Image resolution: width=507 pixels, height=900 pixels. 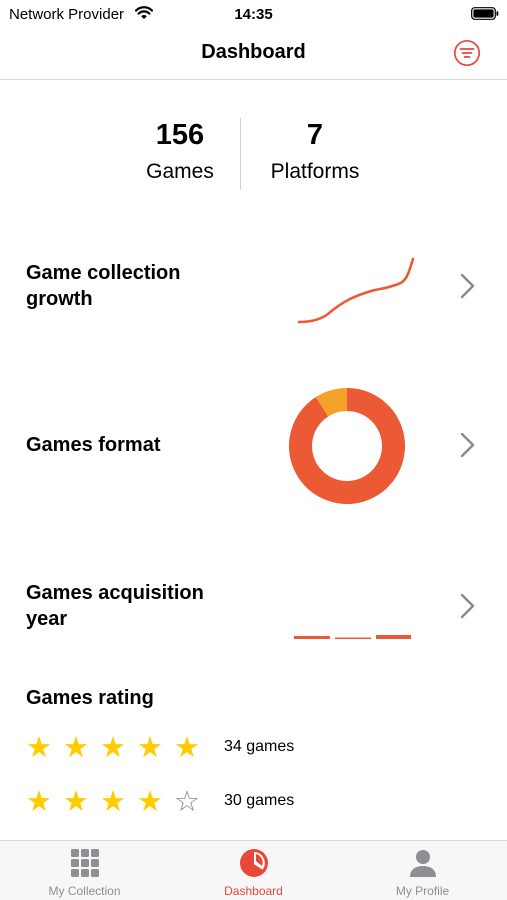 I want to click on stats-divider, so click(x=240, y=154).